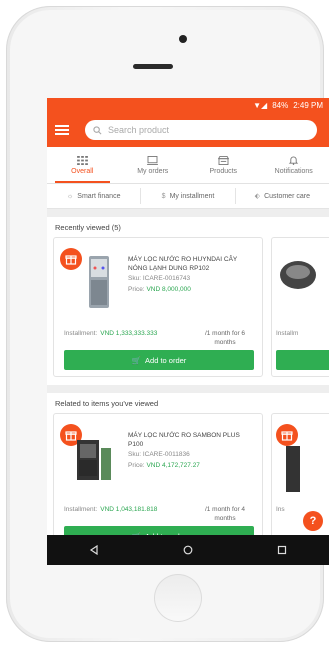  Describe the element at coordinates (280, 509) in the screenshot. I see `installment-label: Ins` at that location.